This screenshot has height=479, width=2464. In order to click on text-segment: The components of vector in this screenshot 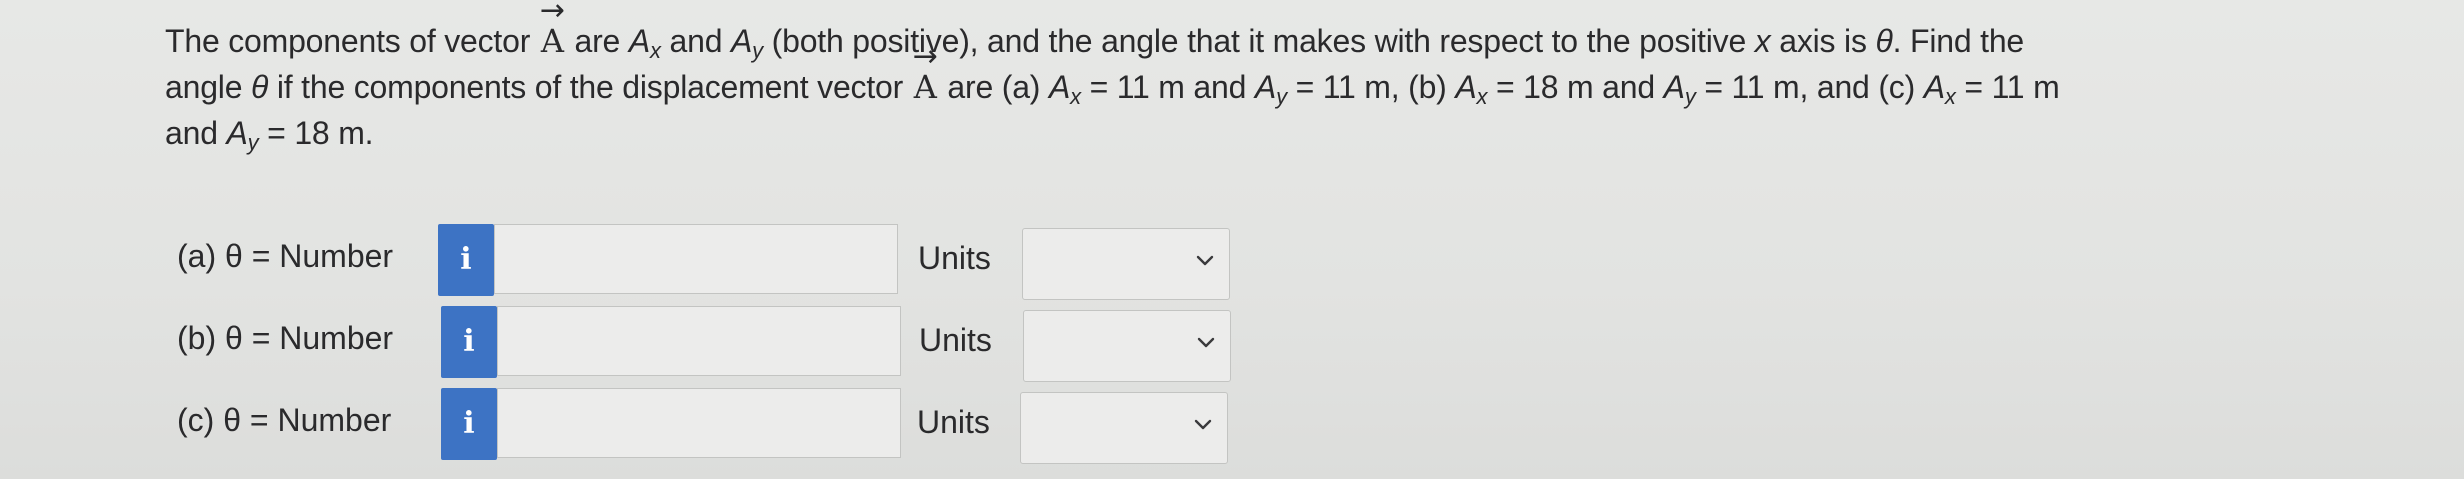, I will do `click(352, 41)`.